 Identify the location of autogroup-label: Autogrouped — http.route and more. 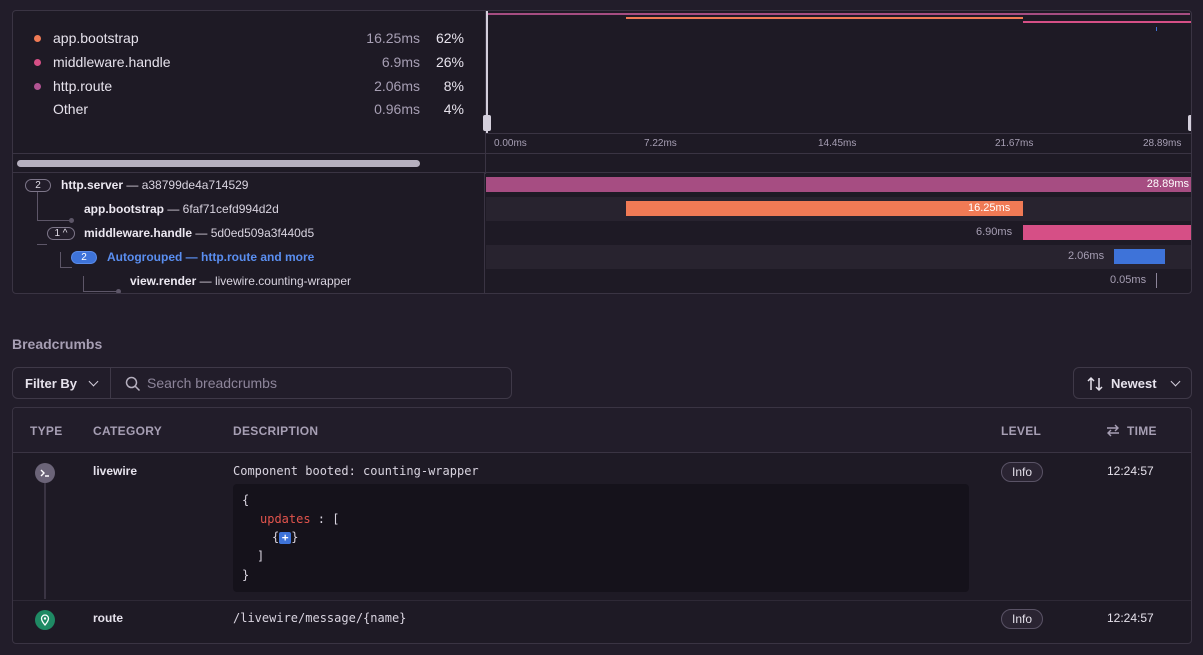
(210, 257).